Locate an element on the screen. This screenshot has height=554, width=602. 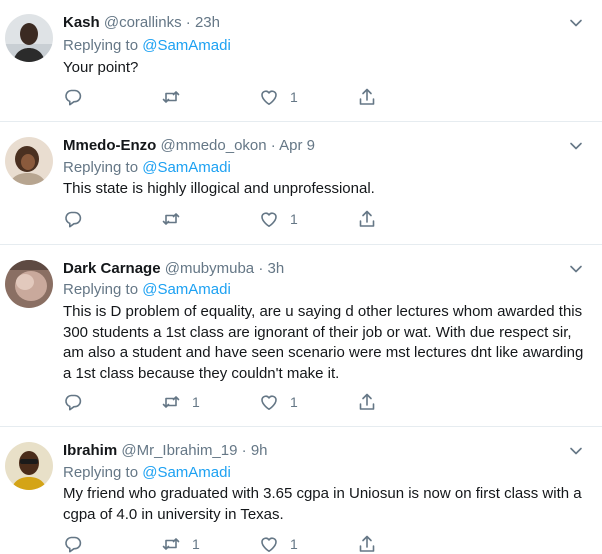
display-name: Dark Carnage is located at coordinates (112, 268).